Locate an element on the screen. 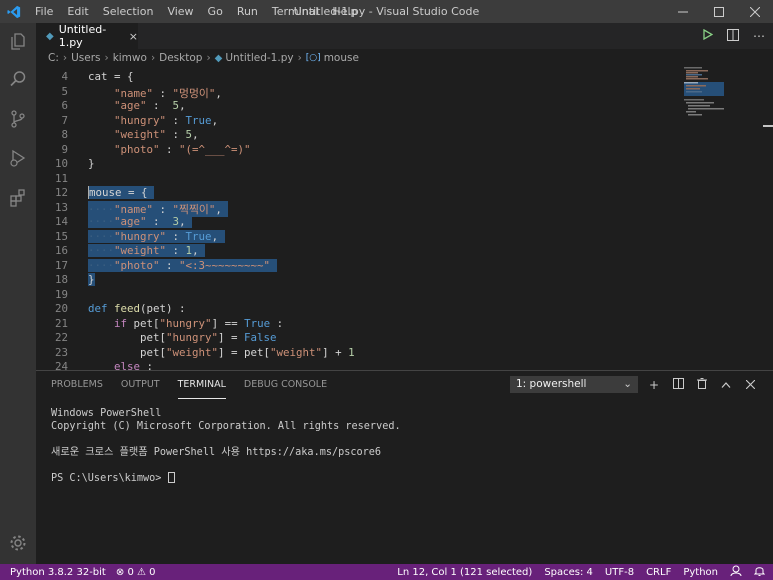 The height and width of the screenshot is (580, 773). menu-edit: Edit is located at coordinates (77, 11).